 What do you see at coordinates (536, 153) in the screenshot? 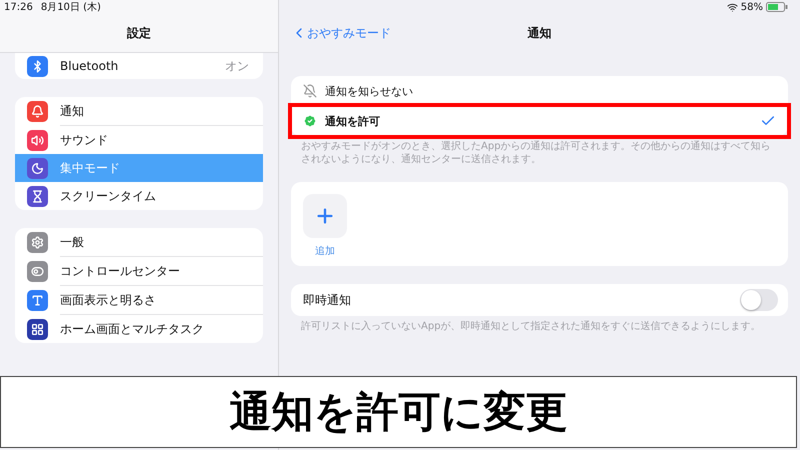
I see `options-note: おやすみモードがオンのとき、選択したAppからの通知は許可されます。その他からの通知はすべて知らされないようになり、通知センターに送信されます。` at bounding box center [536, 153].